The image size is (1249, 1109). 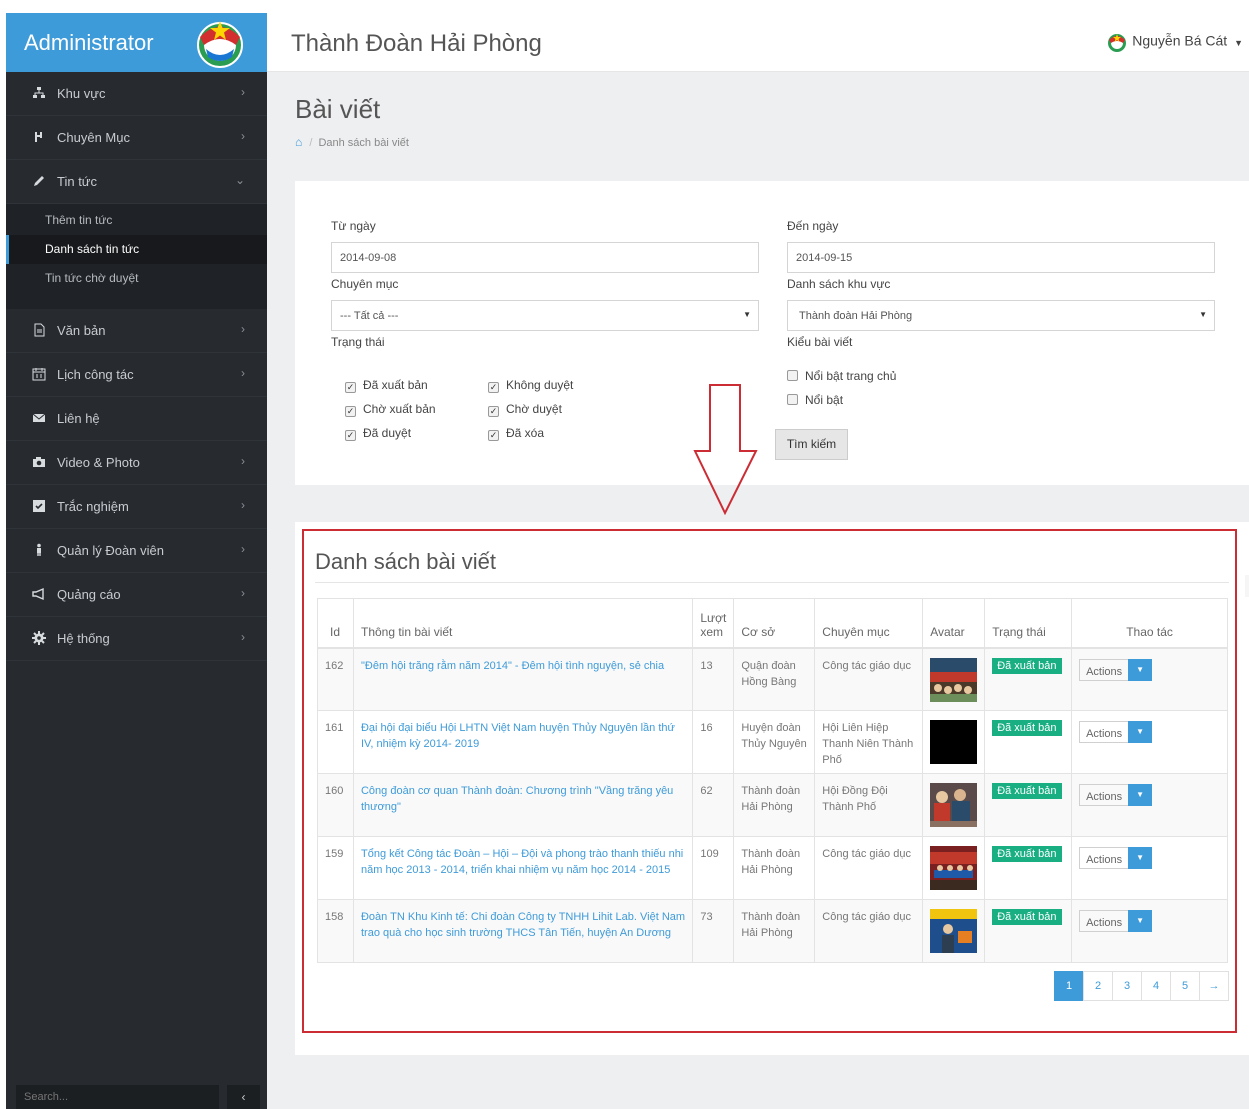 What do you see at coordinates (1180, 40) in the screenshot?
I see `user-name: Nguyễn Bá Cát` at bounding box center [1180, 40].